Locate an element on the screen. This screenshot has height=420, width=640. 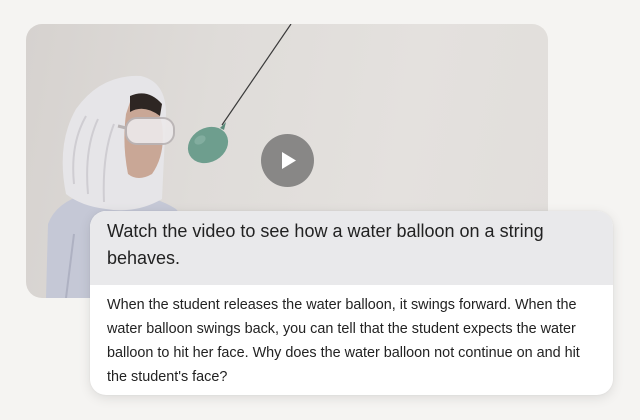
balloon-string is located at coordinates (256, 75).